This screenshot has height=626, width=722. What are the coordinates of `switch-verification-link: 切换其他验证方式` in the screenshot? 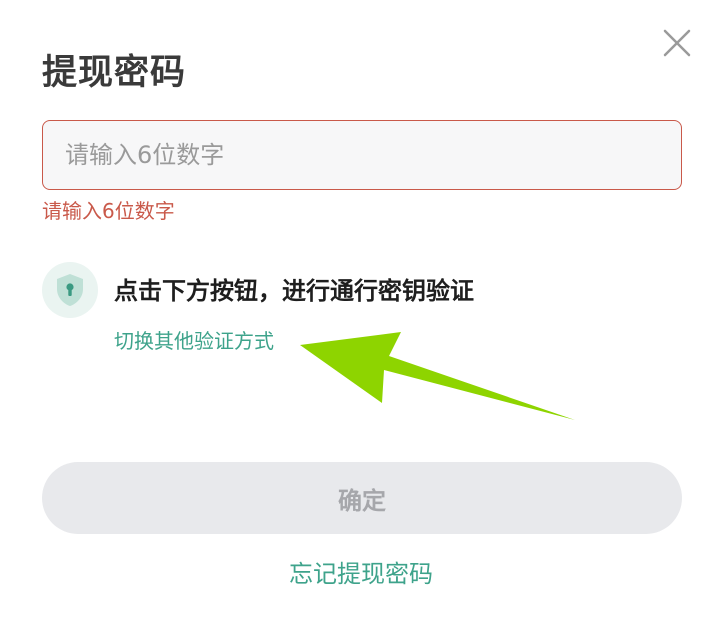 It's located at (194, 341).